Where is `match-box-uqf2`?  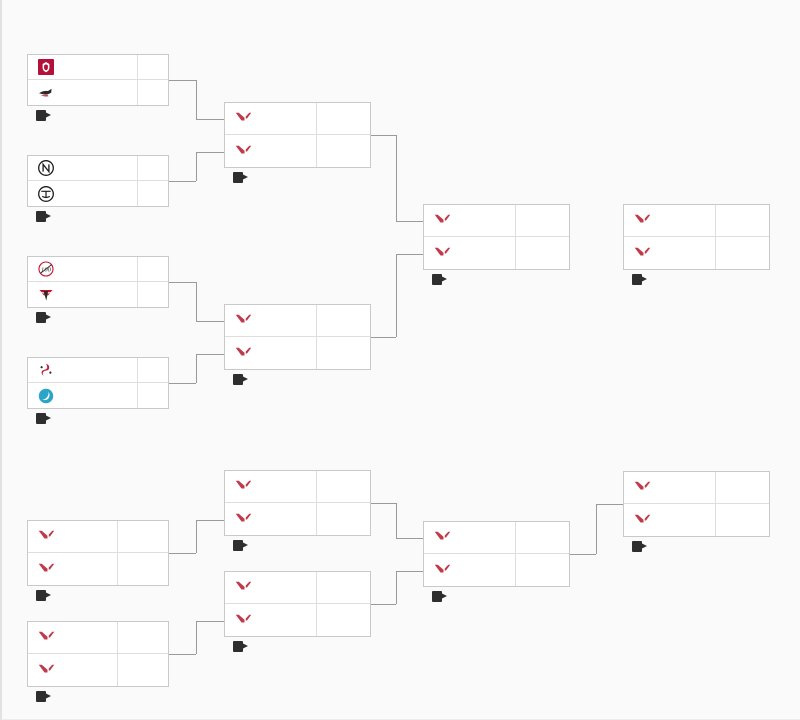 match-box-uqf2 is located at coordinates (98, 181).